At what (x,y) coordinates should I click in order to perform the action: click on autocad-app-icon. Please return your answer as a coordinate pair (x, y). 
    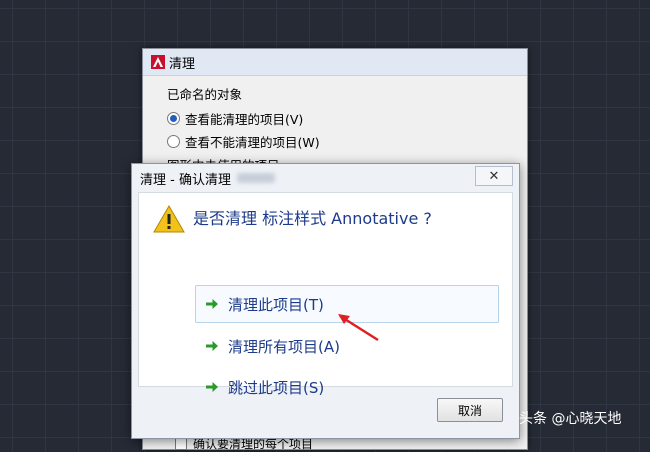
    Looking at the image, I should click on (158, 62).